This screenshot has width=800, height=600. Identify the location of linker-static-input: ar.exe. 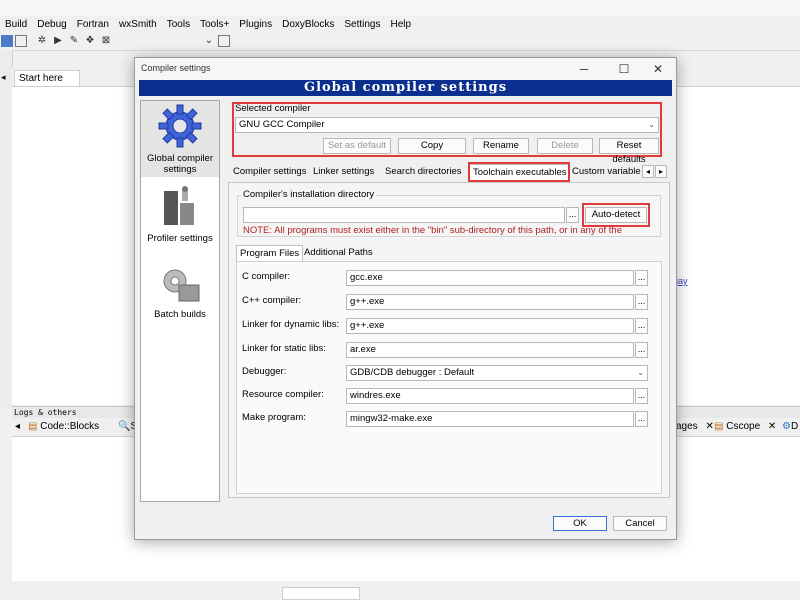
(490, 350).